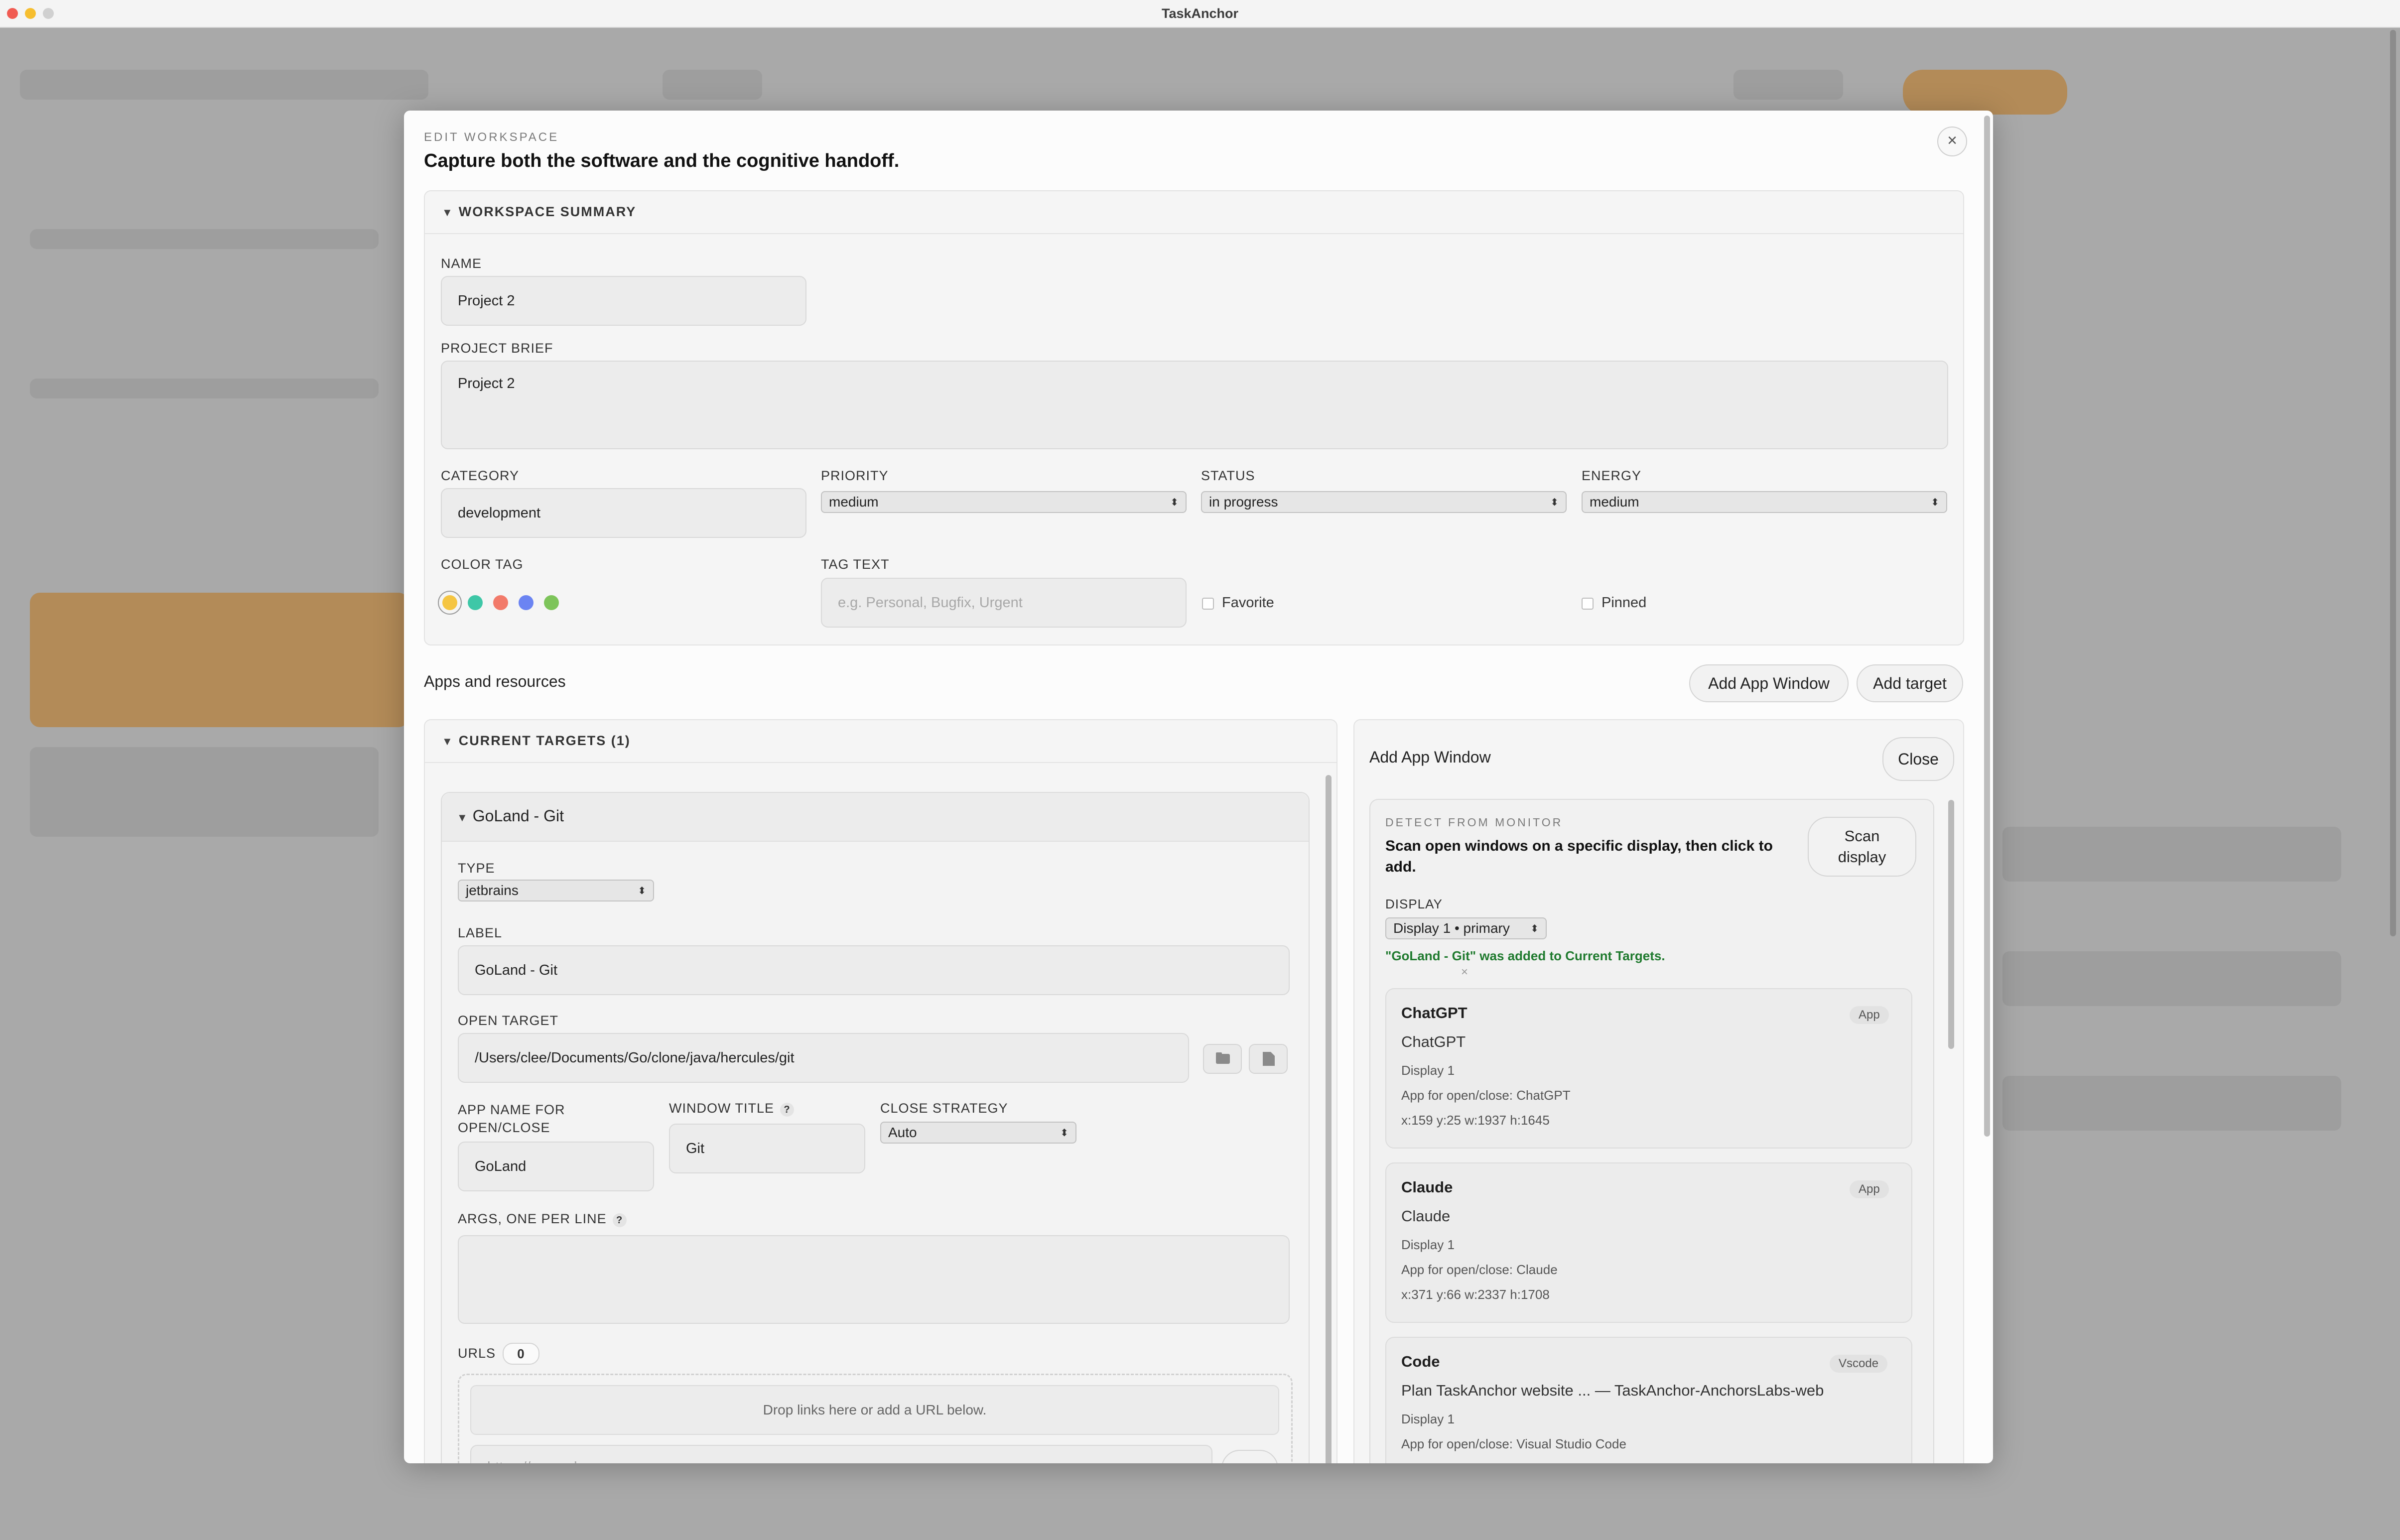 Image resolution: width=2400 pixels, height=1540 pixels. I want to click on urls-label: URLS 0, so click(498, 1354).